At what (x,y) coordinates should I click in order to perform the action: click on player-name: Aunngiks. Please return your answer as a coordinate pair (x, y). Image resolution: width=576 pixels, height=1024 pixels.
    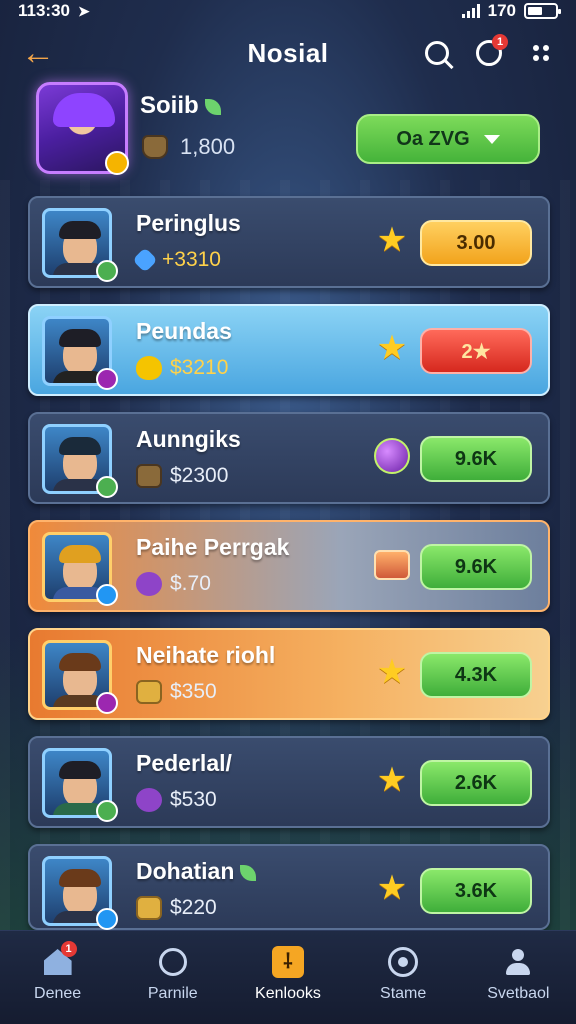
    Looking at the image, I should click on (188, 439).